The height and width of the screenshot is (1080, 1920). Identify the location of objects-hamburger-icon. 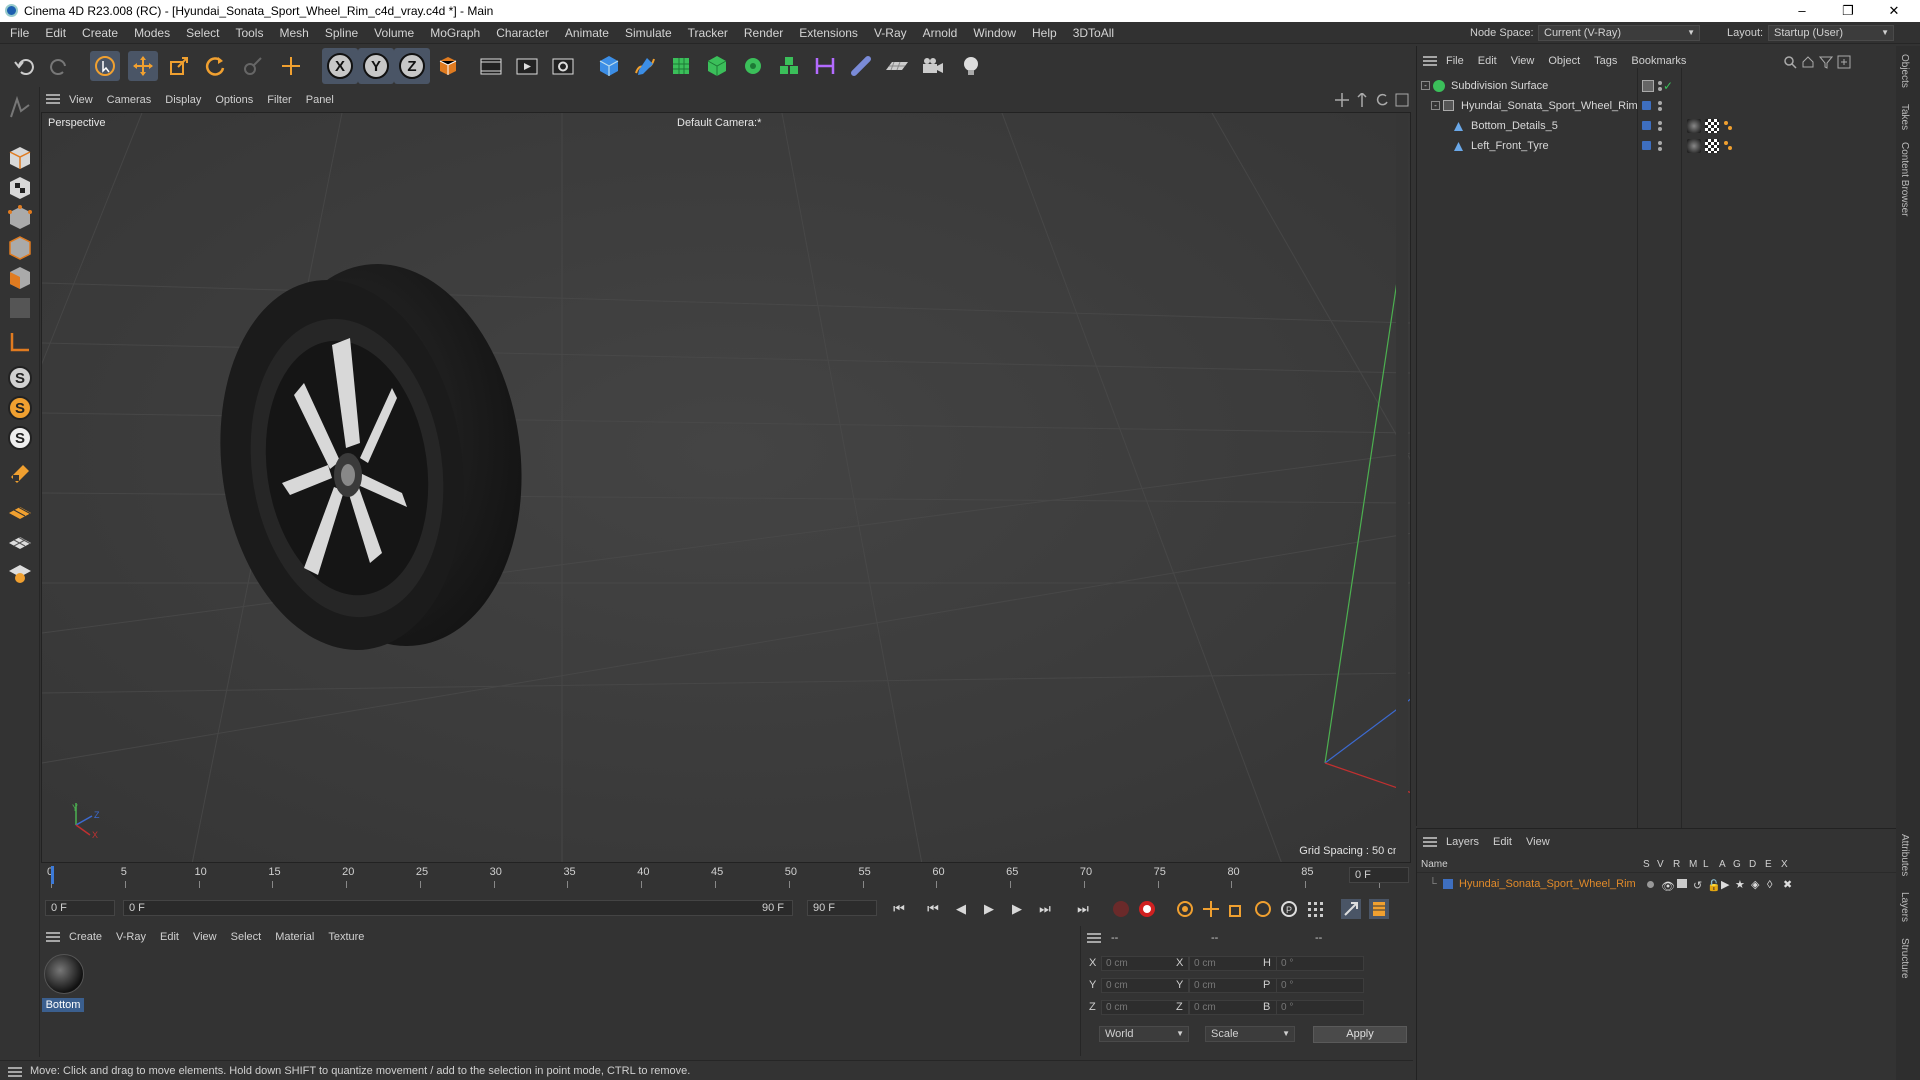
(1430, 62).